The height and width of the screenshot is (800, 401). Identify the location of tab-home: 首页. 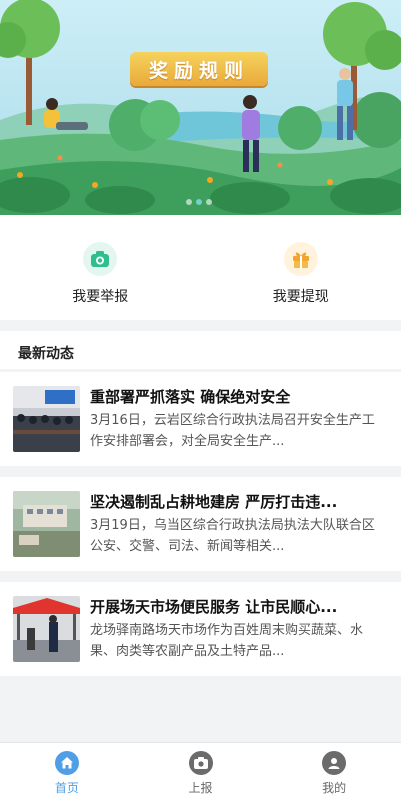
(67, 771).